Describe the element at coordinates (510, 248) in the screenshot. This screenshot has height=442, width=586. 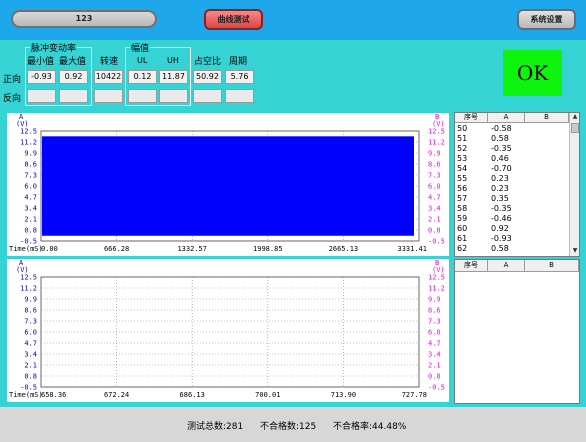
I see `table-row: 62 0.58` at that location.